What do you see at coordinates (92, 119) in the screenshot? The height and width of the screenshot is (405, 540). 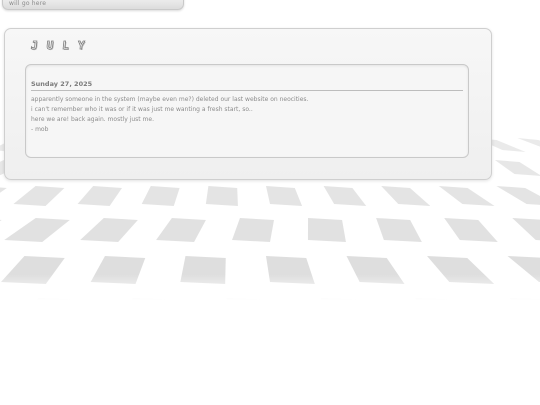 I see `entry-line: here we are! back again. mostly just me.` at bounding box center [92, 119].